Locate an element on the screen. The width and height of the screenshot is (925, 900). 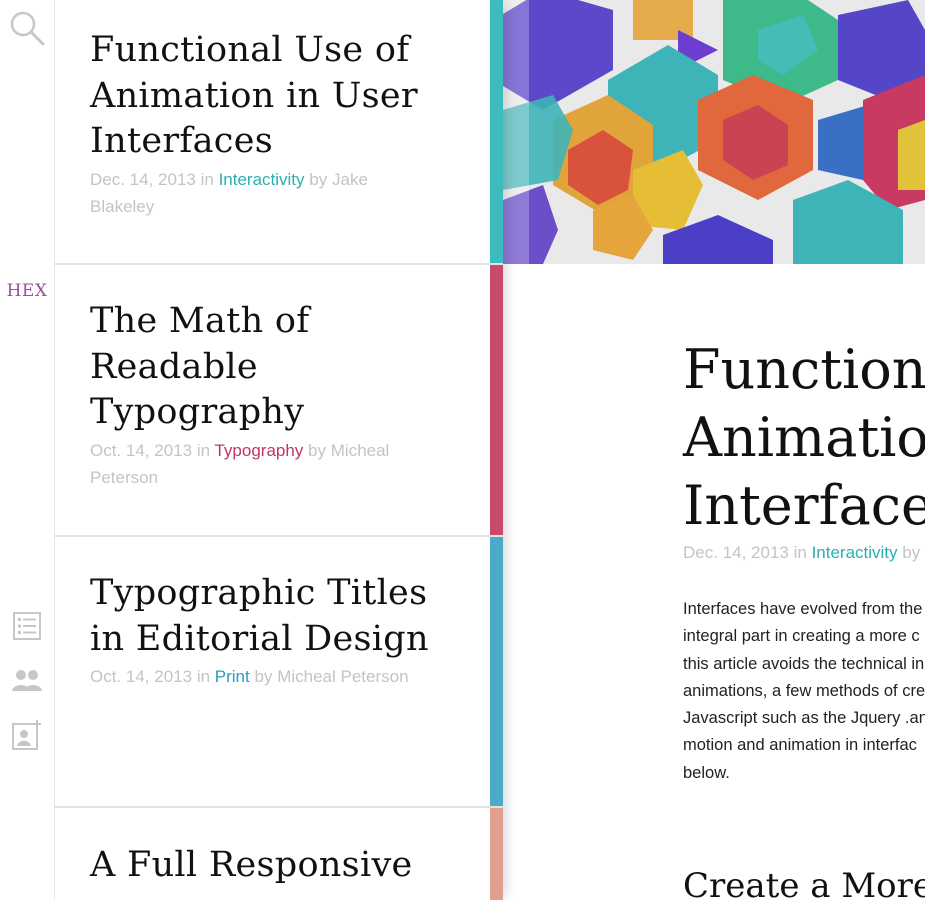
section-heading: Create a More is located at coordinates (804, 883).